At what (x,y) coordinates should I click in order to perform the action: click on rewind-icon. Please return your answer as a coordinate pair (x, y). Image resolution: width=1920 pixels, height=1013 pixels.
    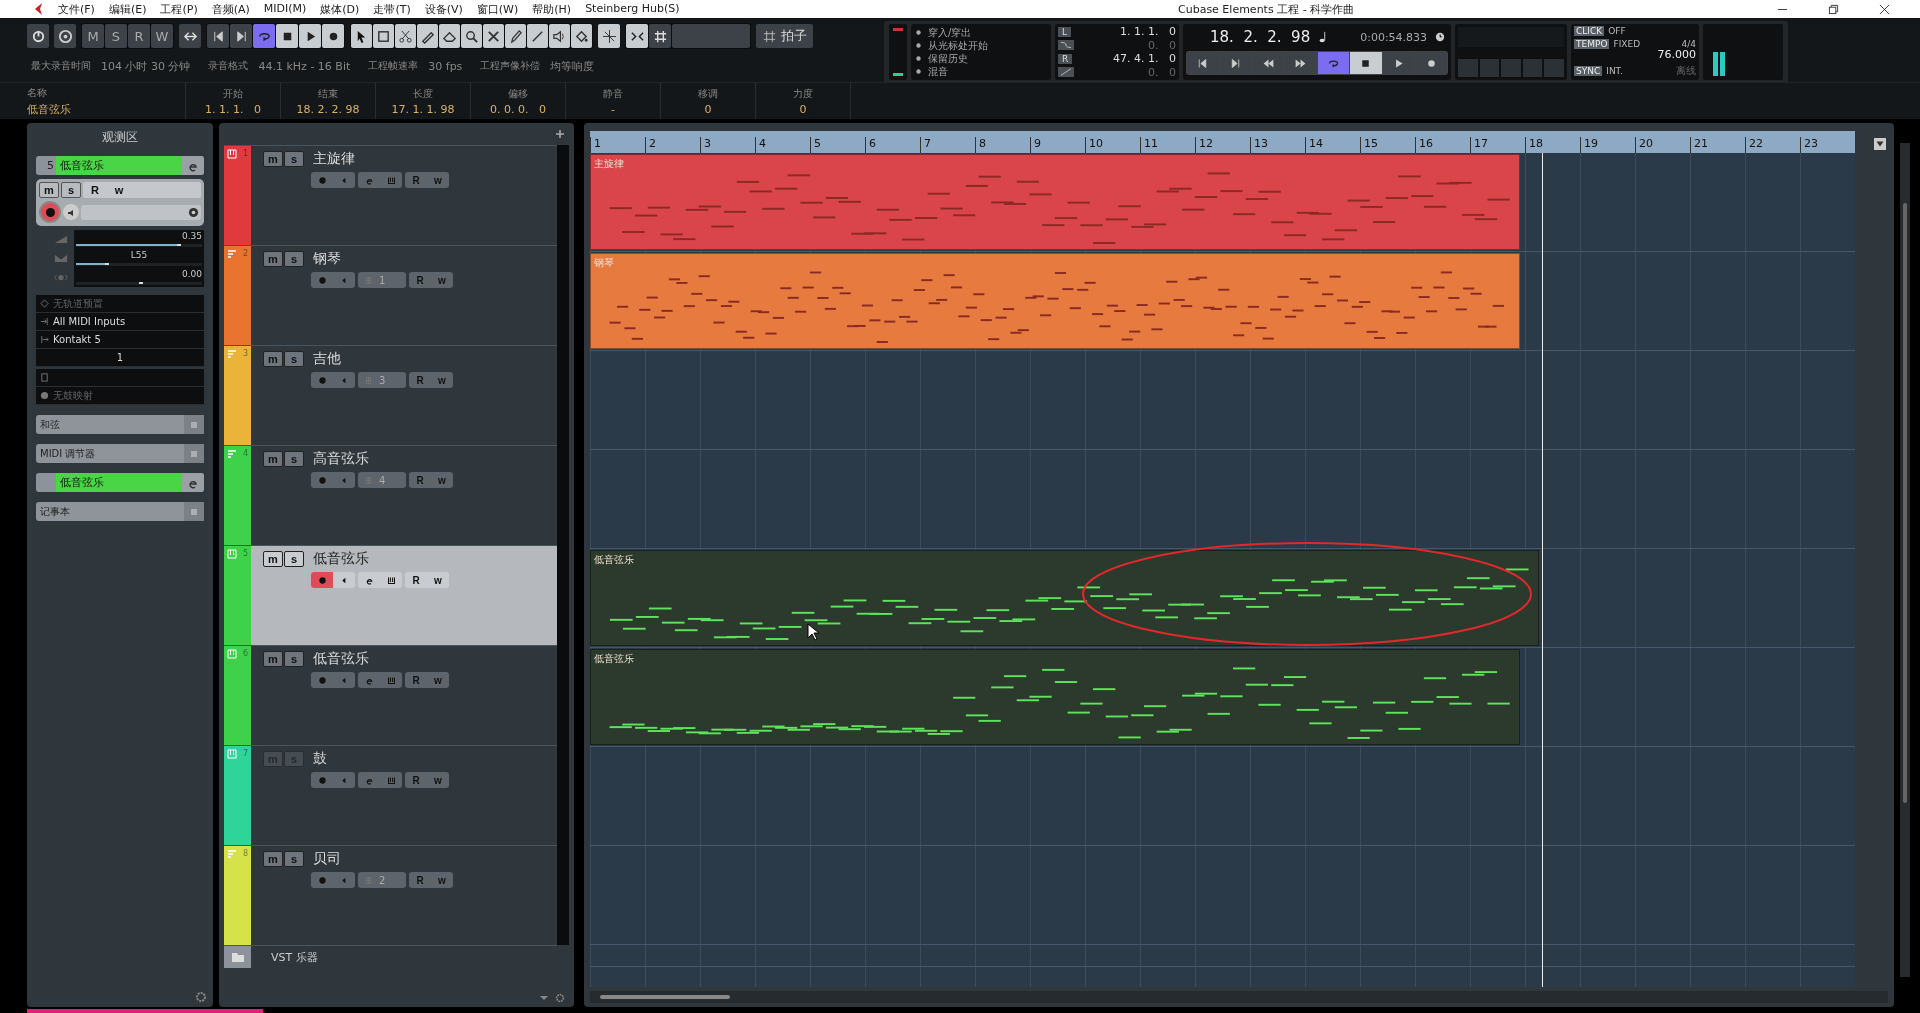
    Looking at the image, I should click on (1268, 63).